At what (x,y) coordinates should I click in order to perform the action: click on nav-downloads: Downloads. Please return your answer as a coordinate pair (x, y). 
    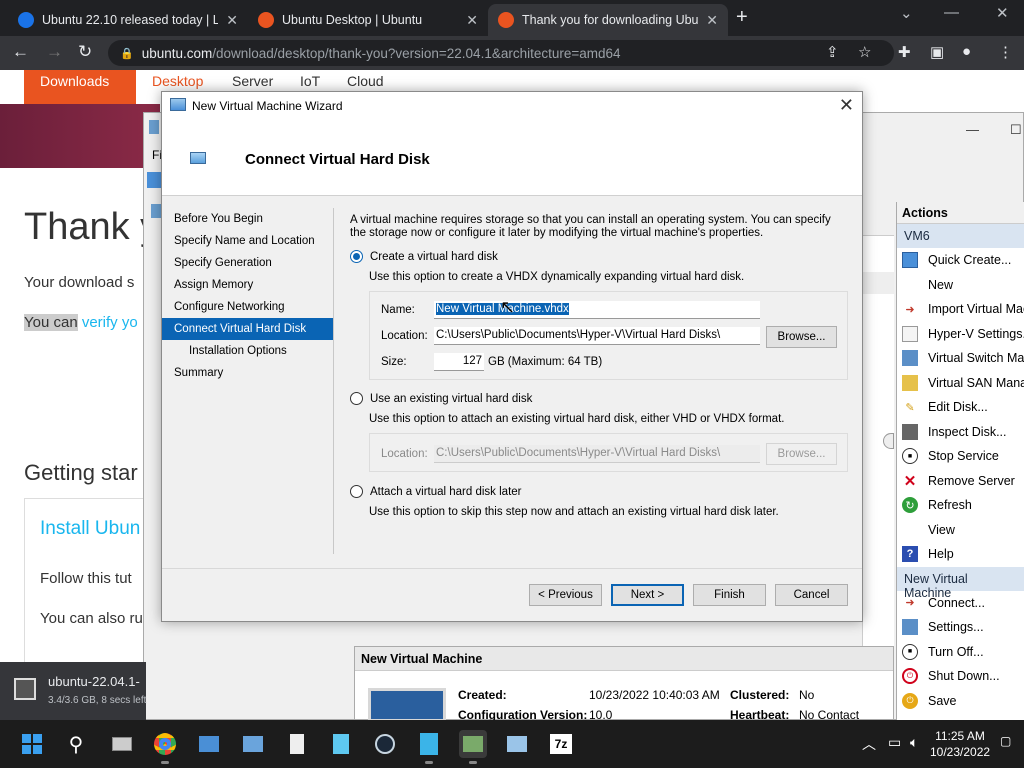
    Looking at the image, I should click on (80, 87).